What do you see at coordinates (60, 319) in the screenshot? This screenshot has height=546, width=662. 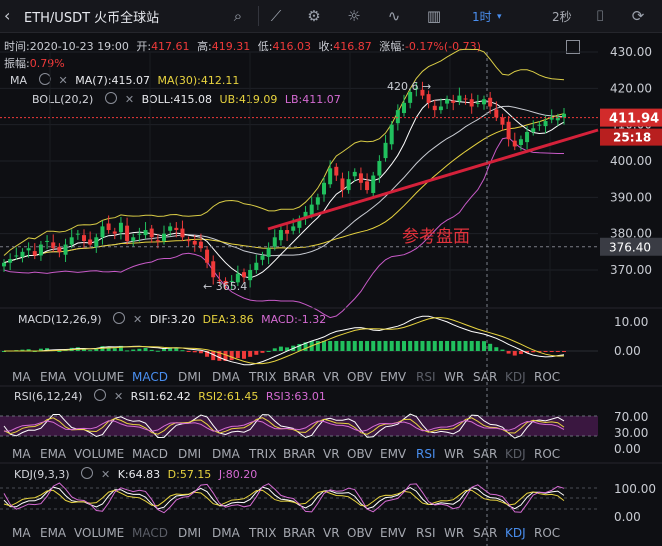 I see `macd-name: MACD(12,26,9)` at bounding box center [60, 319].